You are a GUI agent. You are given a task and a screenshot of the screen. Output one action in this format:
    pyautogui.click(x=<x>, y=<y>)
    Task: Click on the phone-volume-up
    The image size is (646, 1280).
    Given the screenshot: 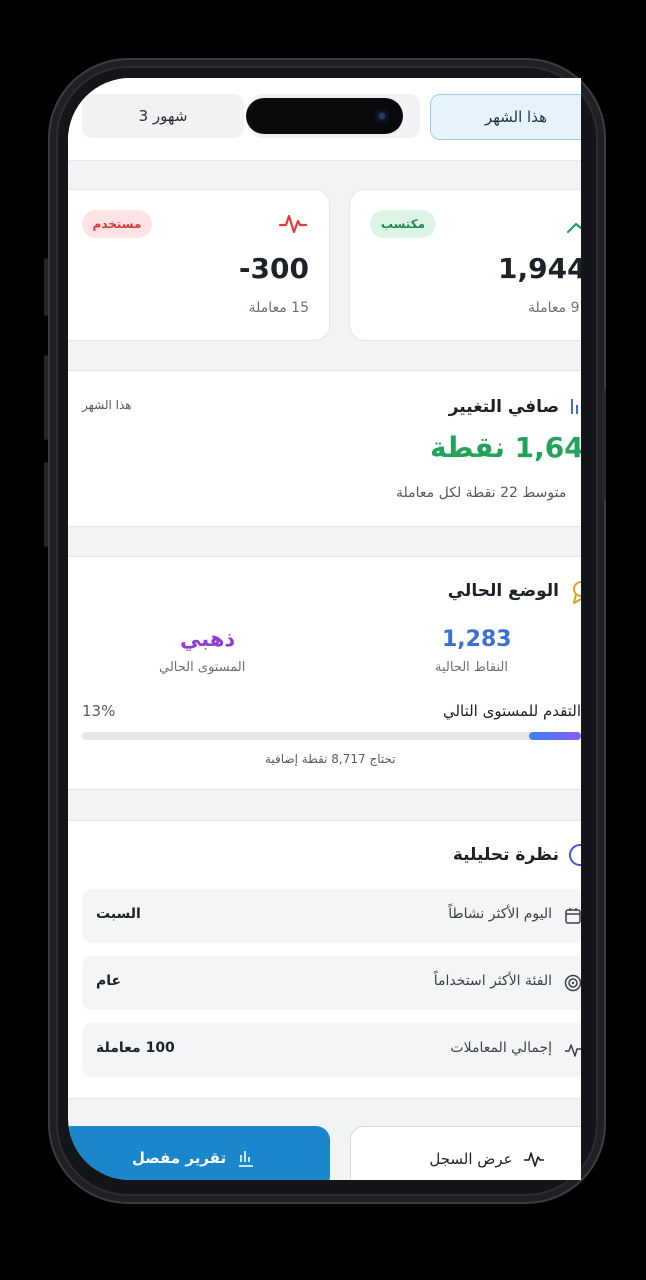 What is the action you would take?
    pyautogui.click(x=46, y=287)
    